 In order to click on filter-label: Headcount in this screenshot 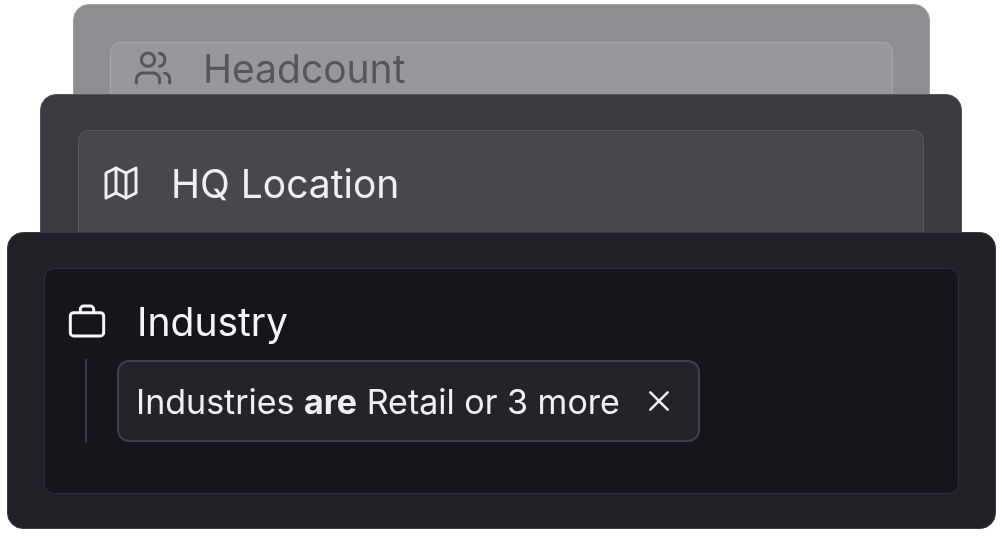, I will do `click(304, 68)`.